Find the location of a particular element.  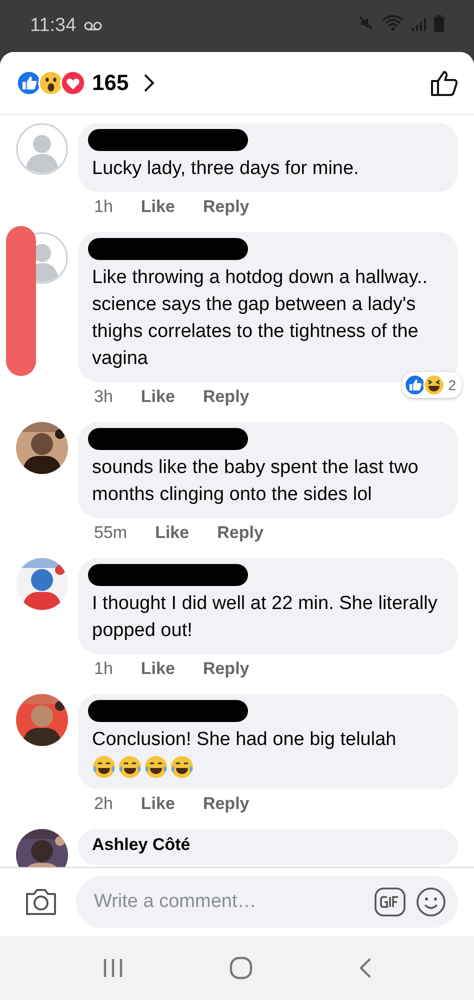

haha-reaction-icon is located at coordinates (434, 385).